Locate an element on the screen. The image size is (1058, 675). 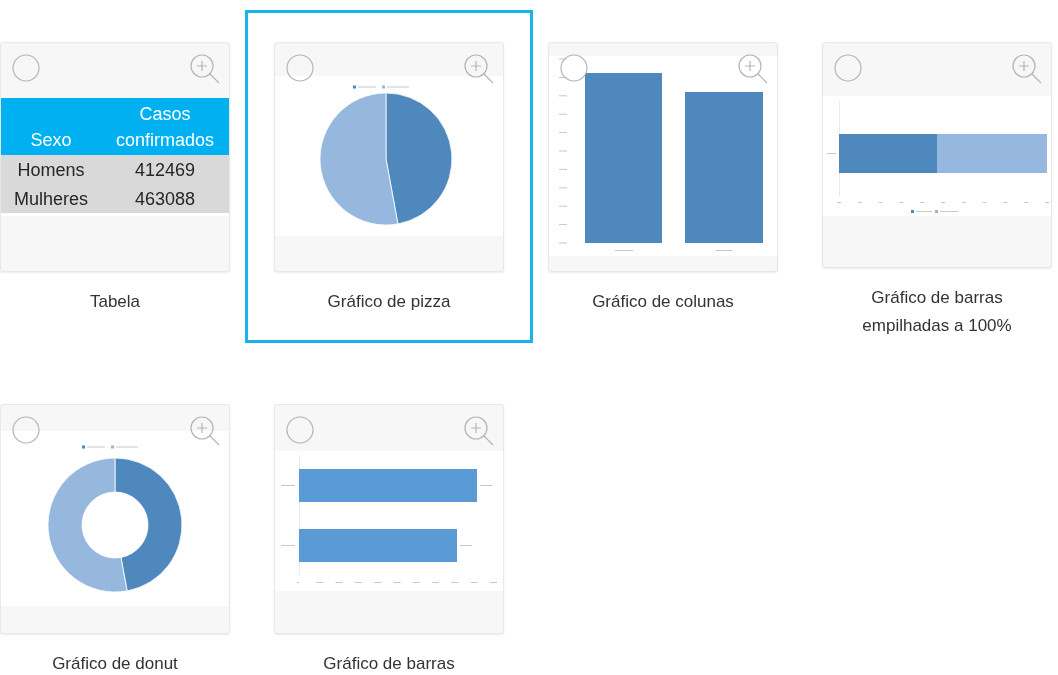
chart-option: Gráfico de pizza is located at coordinates (389, 176).